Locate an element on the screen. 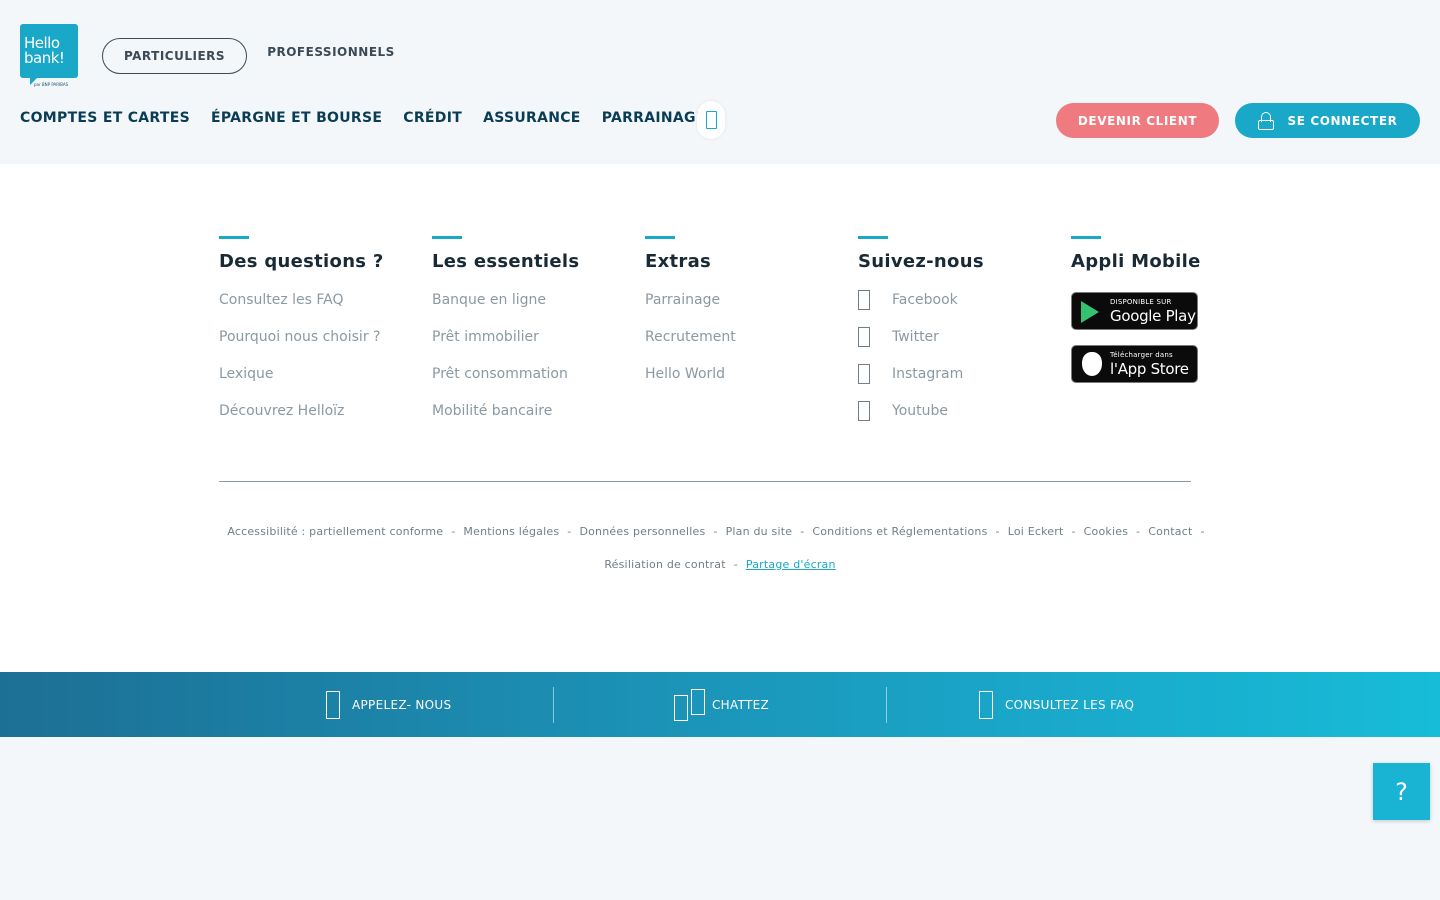  chat-label: CHATTEZ is located at coordinates (741, 704).